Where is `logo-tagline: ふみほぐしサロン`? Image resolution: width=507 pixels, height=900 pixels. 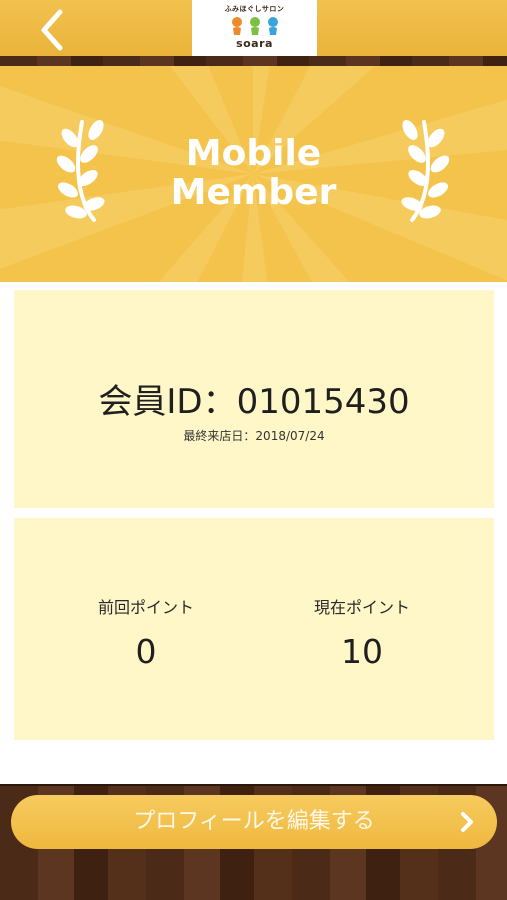 logo-tagline: ふみほぐしサロン is located at coordinates (254, 9).